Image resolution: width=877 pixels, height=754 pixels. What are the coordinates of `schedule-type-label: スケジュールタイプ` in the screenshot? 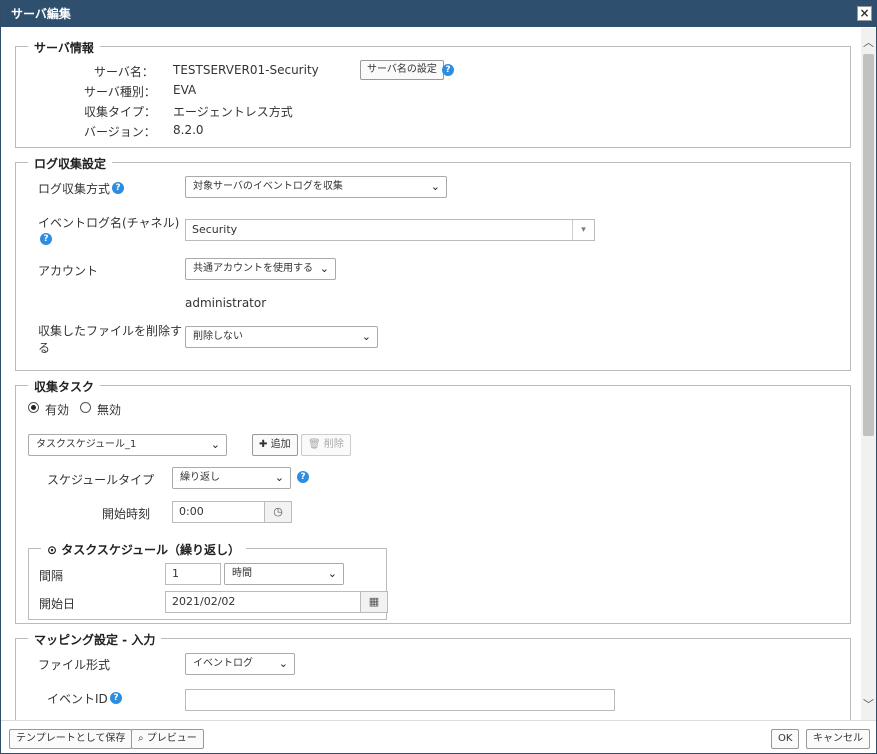 It's located at (101, 480).